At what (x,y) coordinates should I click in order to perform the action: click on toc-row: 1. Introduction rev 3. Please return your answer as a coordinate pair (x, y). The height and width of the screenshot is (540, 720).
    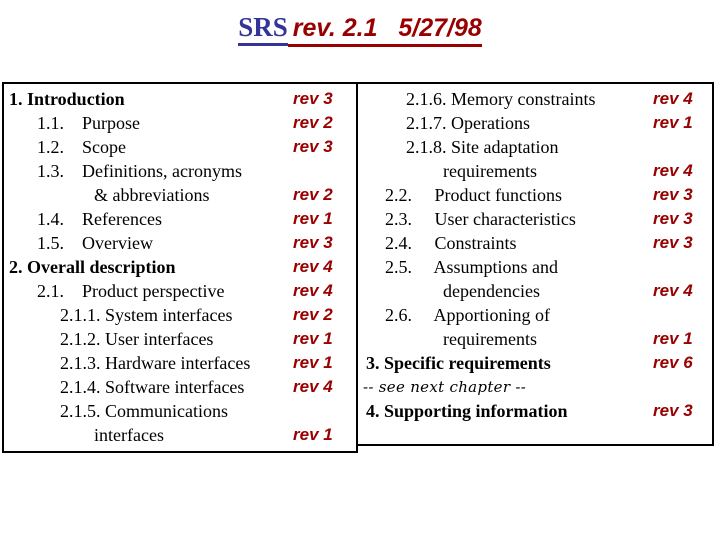
    Looking at the image, I should click on (180, 99).